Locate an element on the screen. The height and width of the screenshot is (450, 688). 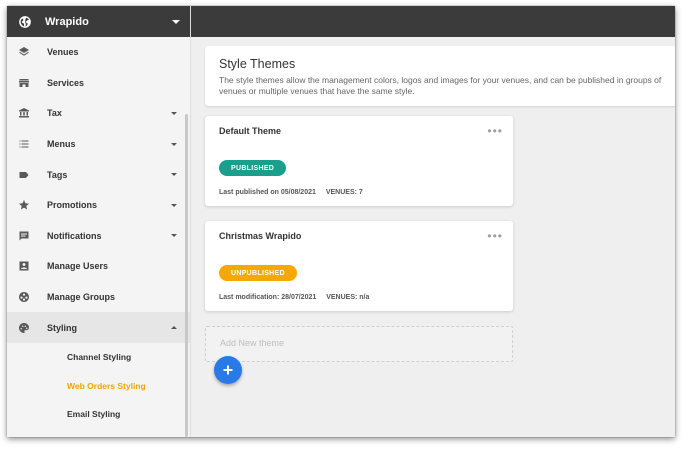
group-icon is located at coordinates (24, 297).